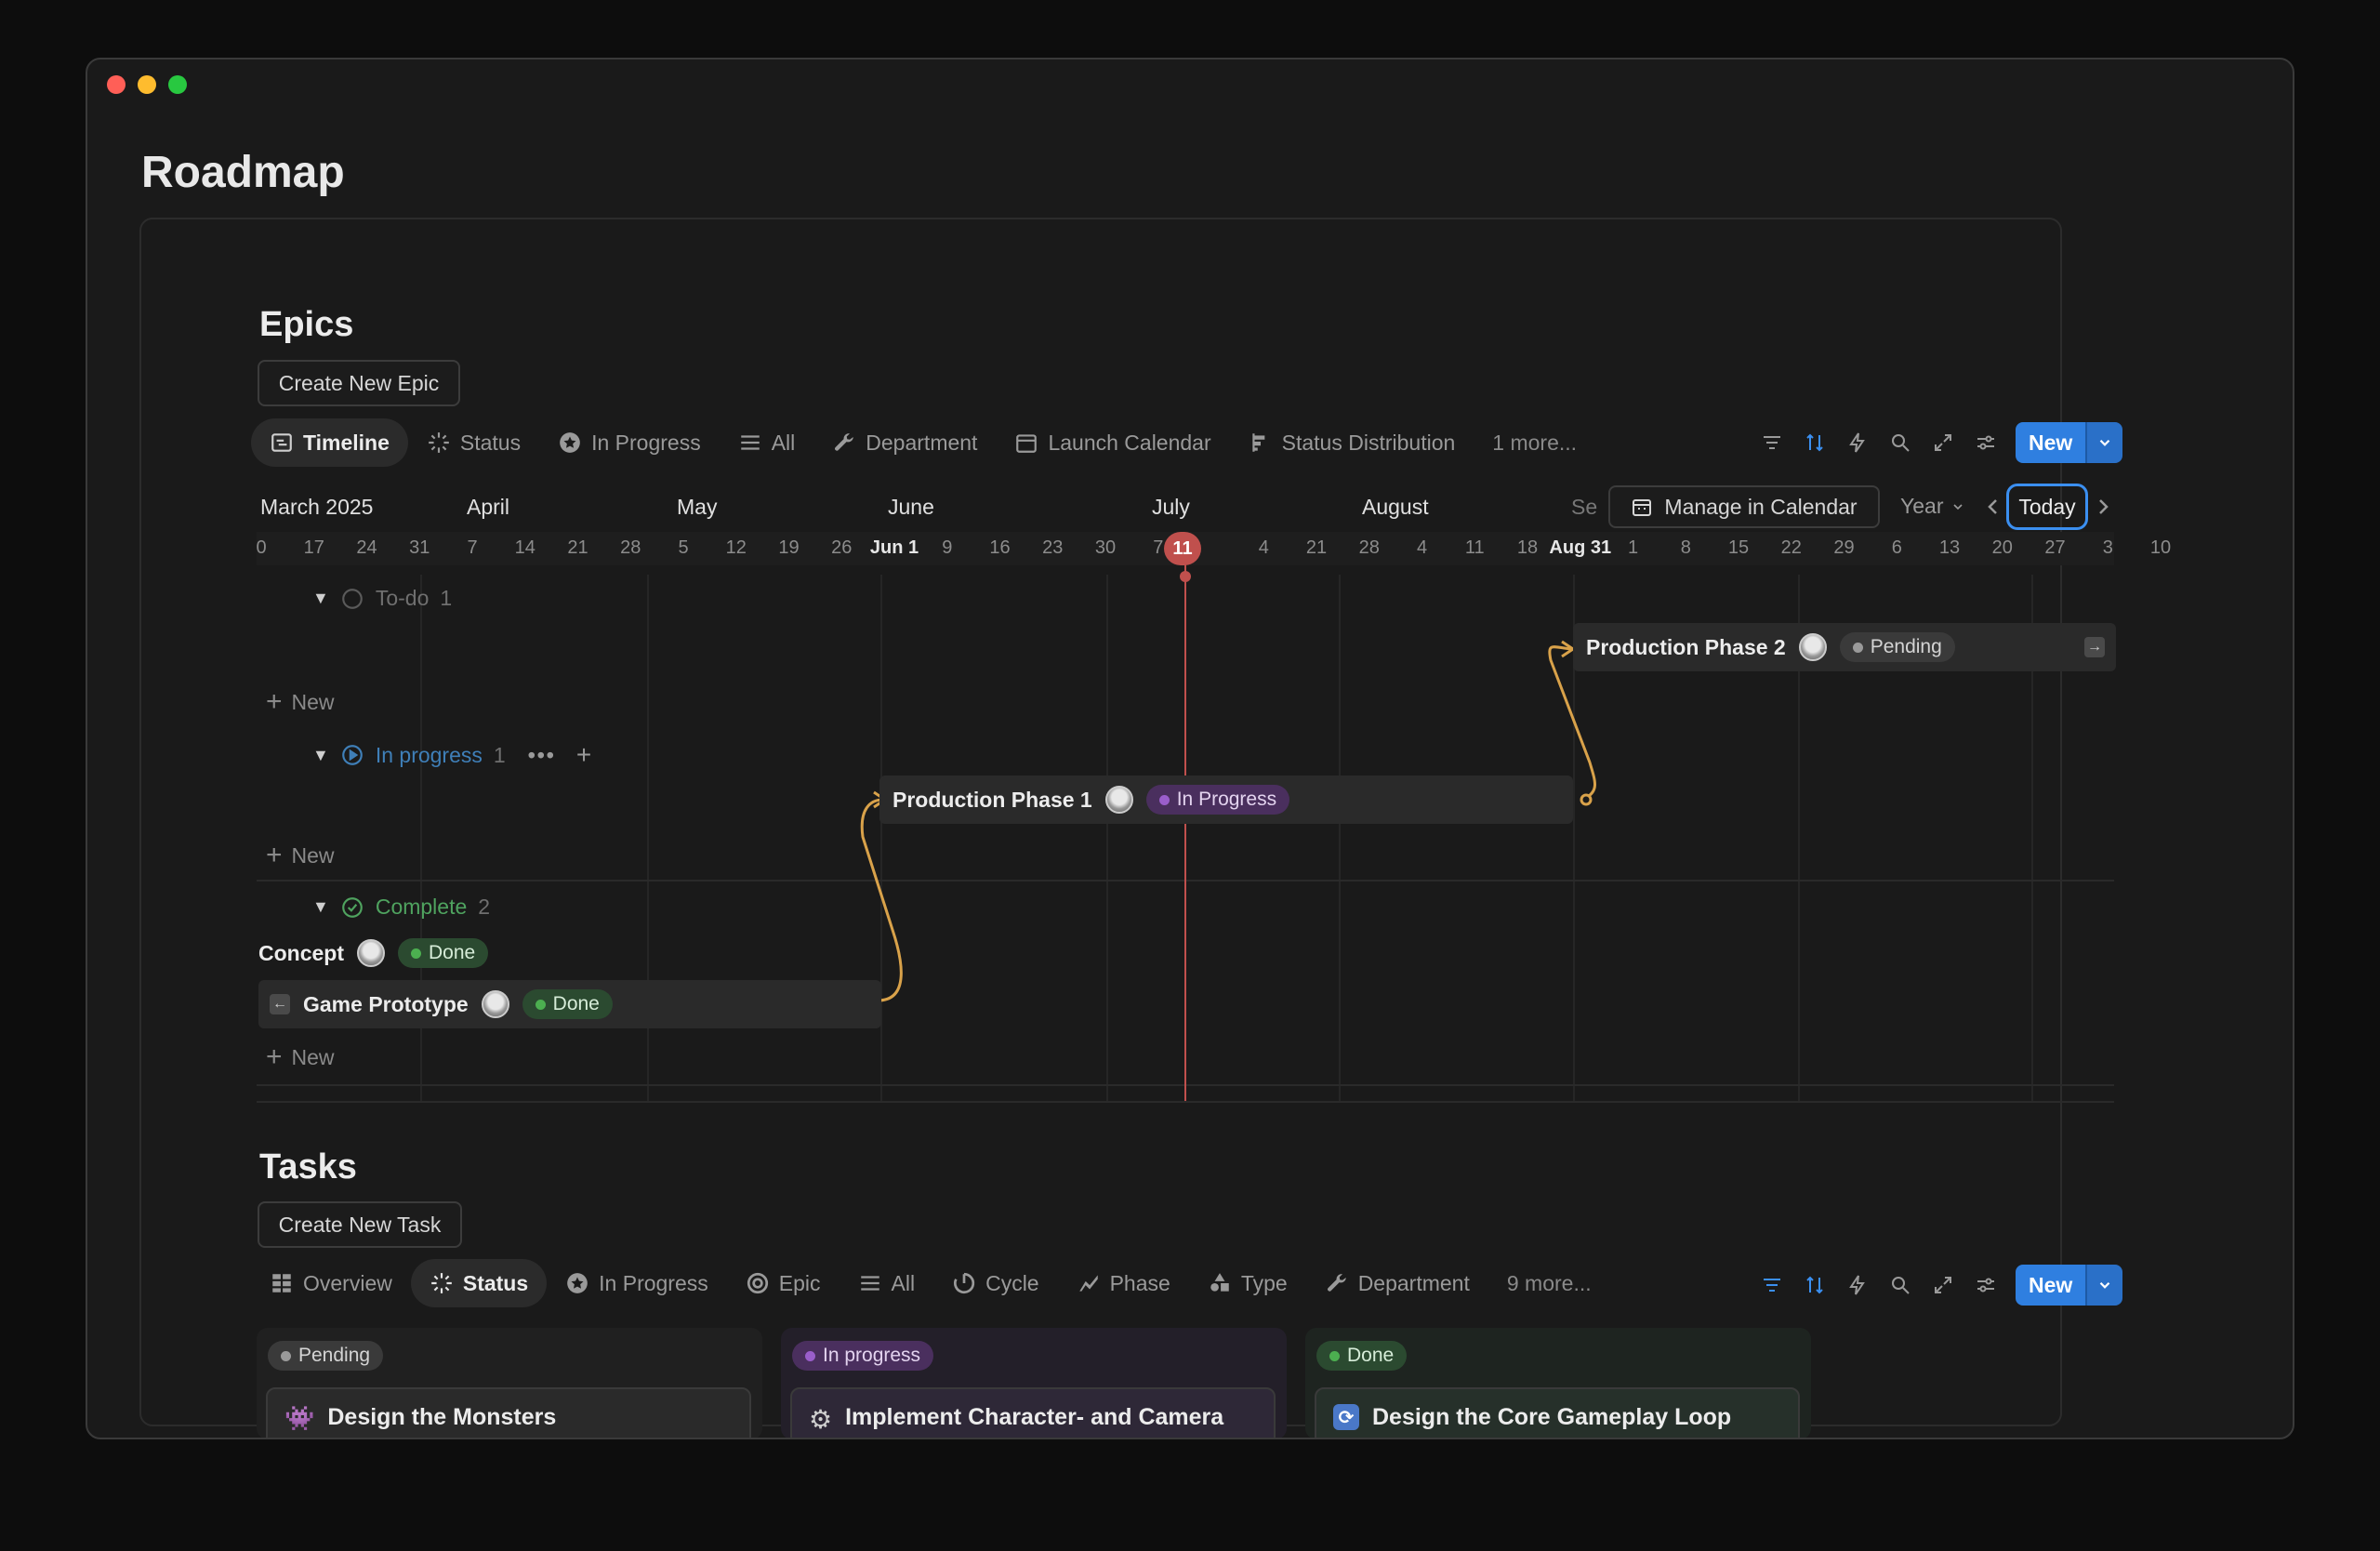 This screenshot has height=1551, width=2380. I want to click on loop-icon: ⟳, so click(1346, 1417).